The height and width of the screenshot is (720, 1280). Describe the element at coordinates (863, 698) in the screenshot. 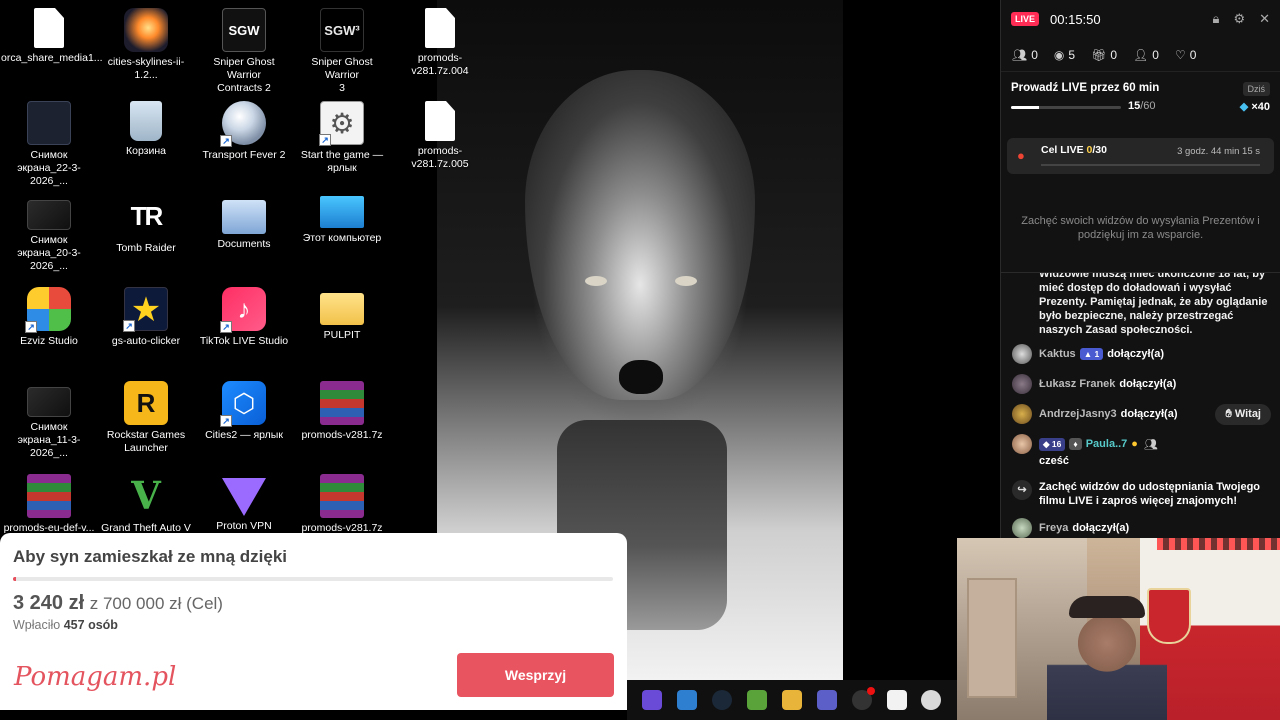

I see `clock-app-taskbar-icon` at that location.